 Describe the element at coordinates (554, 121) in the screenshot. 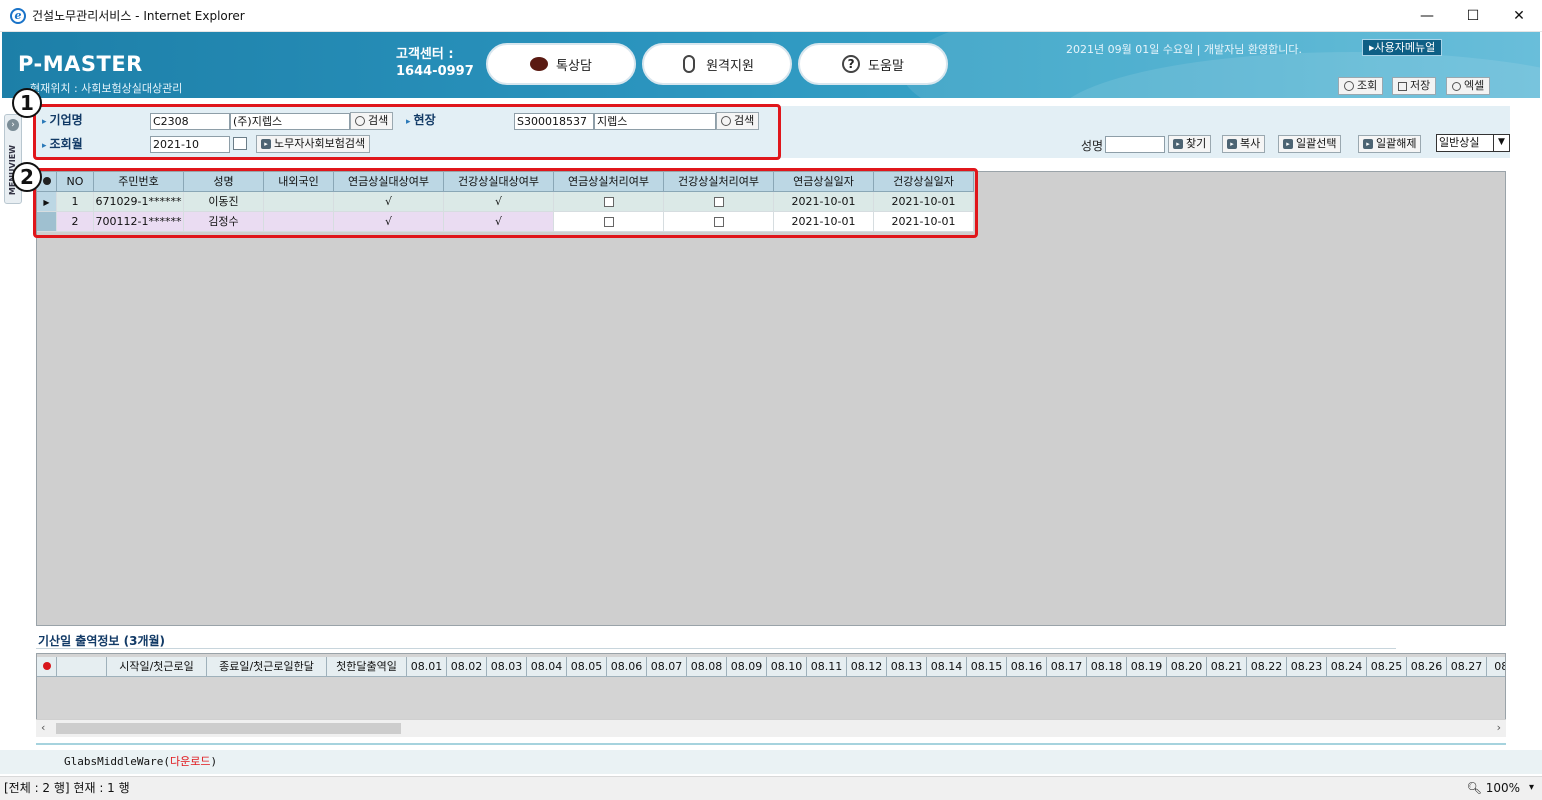

I see `site-code-input: S300018537` at that location.